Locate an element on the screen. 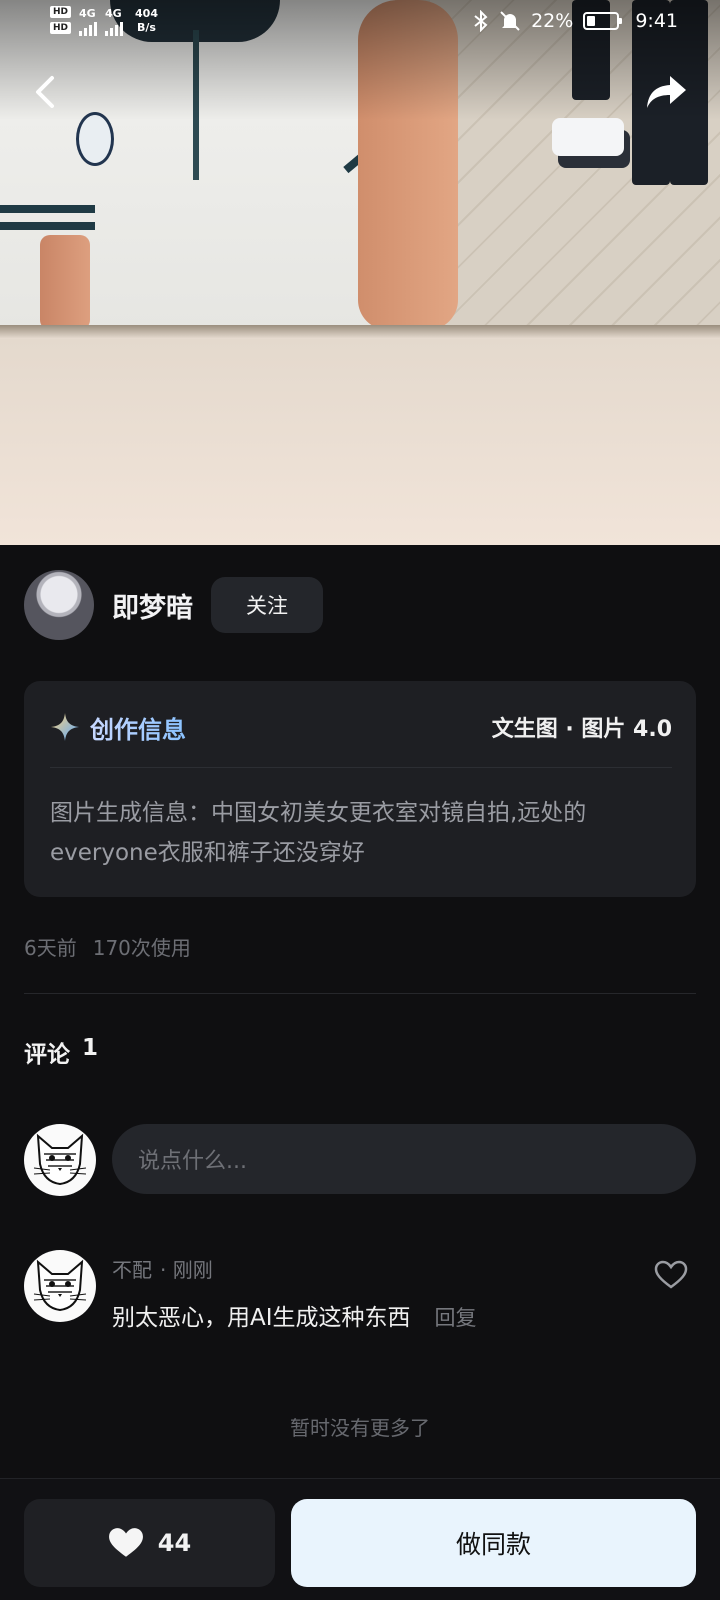 The width and height of the screenshot is (720, 1600). mute-icon is located at coordinates (510, 21).